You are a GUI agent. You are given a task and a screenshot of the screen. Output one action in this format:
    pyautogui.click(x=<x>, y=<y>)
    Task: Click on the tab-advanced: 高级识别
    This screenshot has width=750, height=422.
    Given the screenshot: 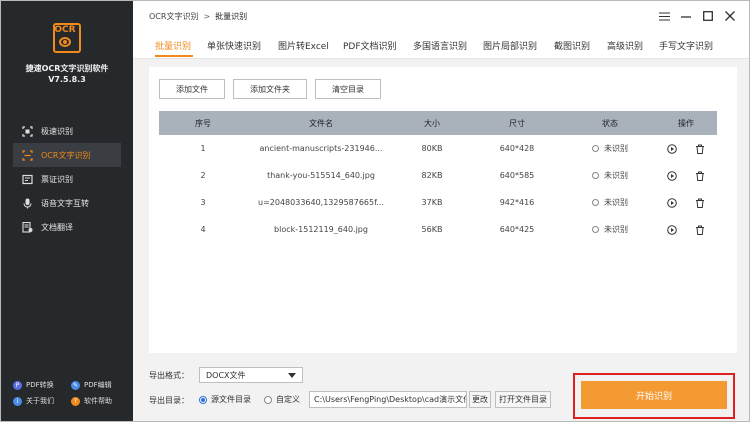 What is the action you would take?
    pyautogui.click(x=625, y=45)
    